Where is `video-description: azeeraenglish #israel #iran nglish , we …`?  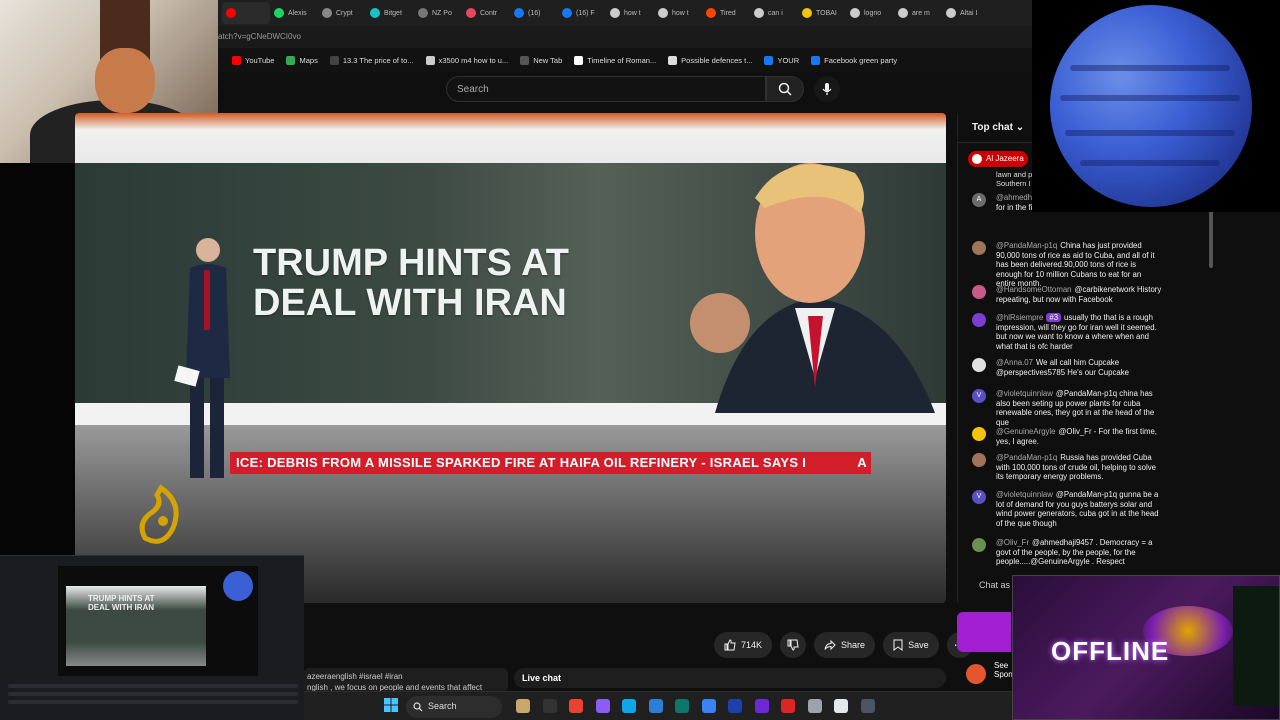
video-description: azeeraenglish #israel #iran nglish , we … is located at coordinates (405, 680).